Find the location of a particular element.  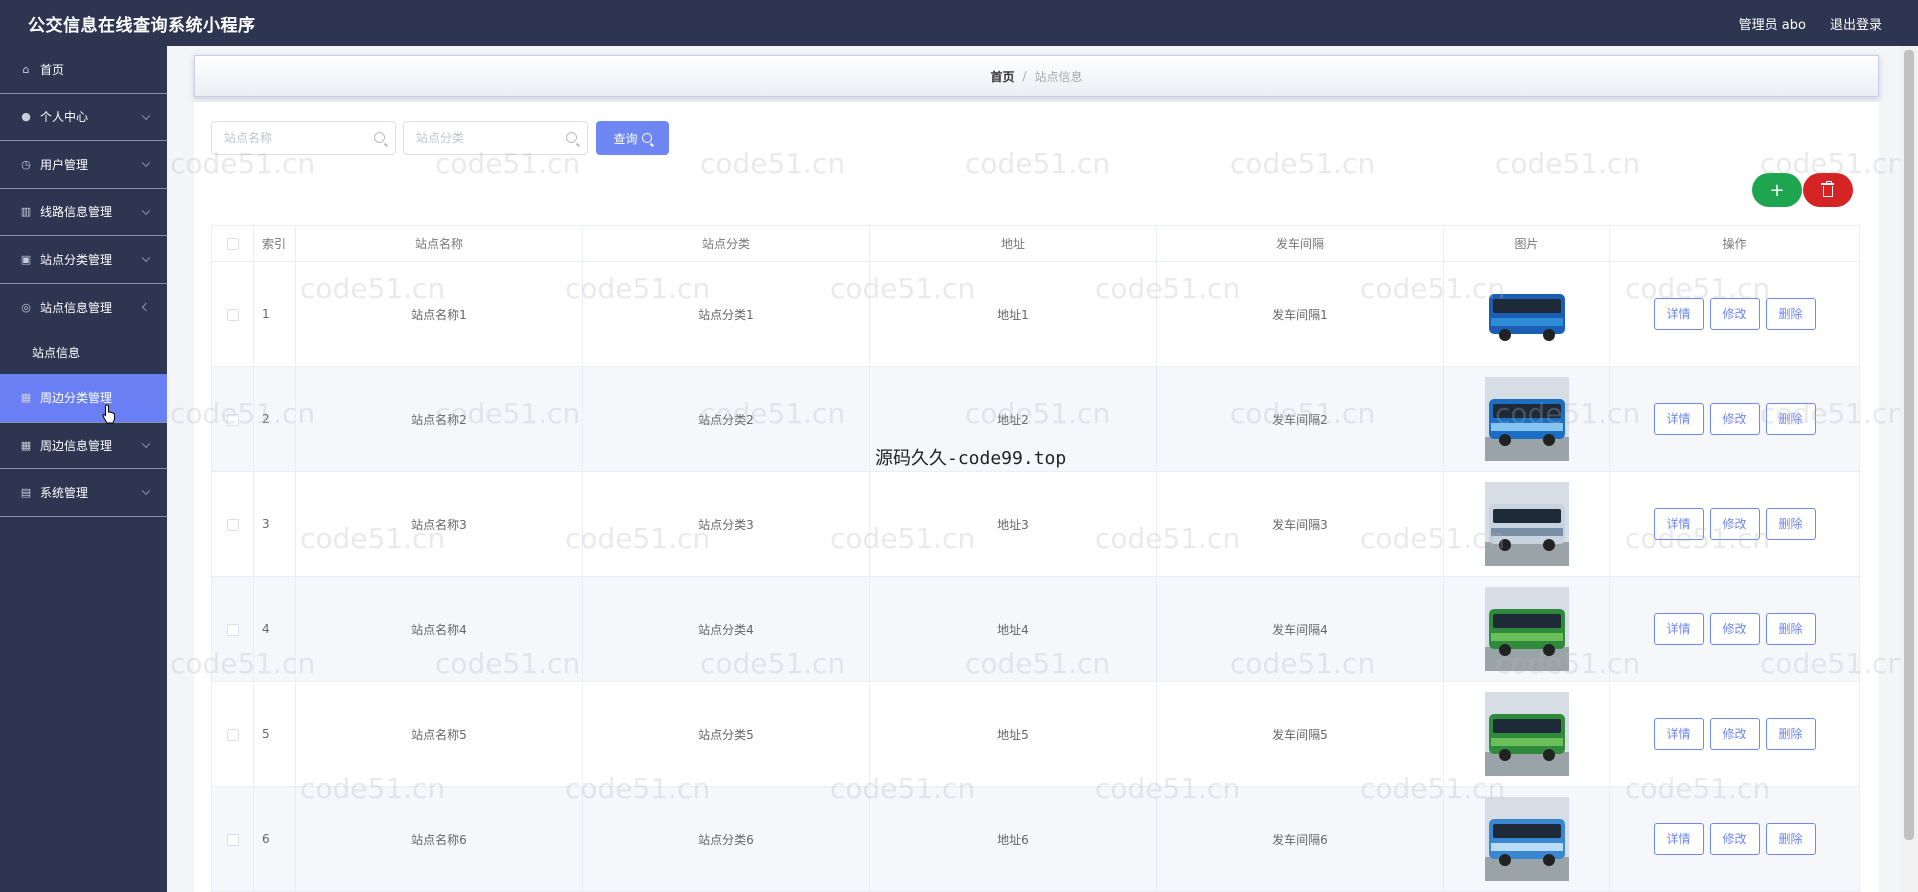

chevron-up-icon is located at coordinates (146, 307).